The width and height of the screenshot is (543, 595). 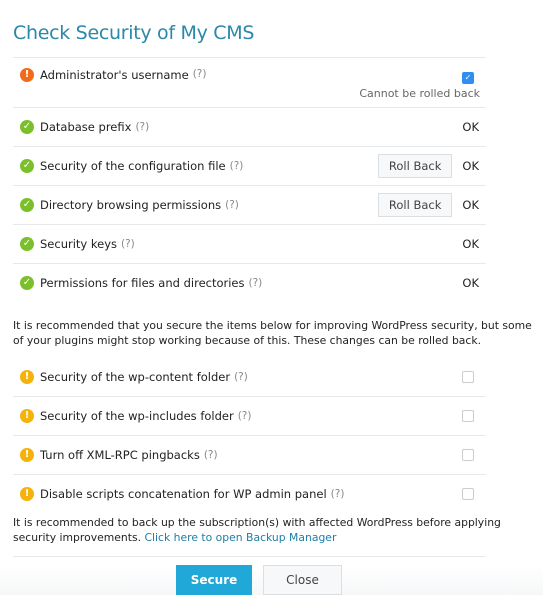 What do you see at coordinates (137, 416) in the screenshot?
I see `item-label: Security of the wp-includes folder` at bounding box center [137, 416].